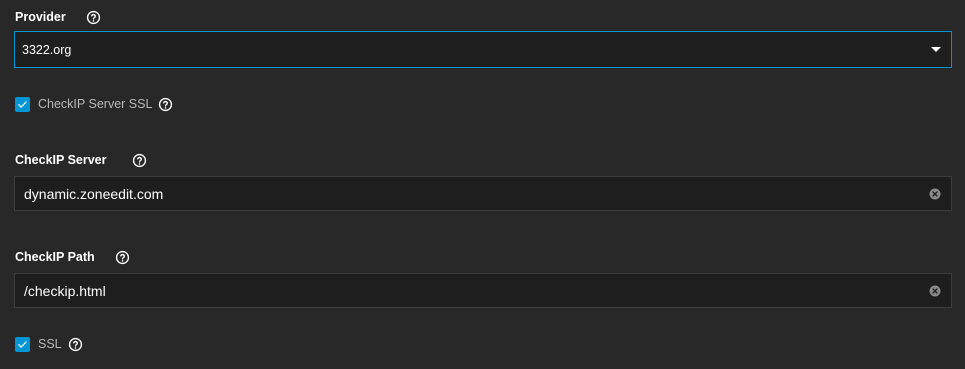  Describe the element at coordinates (22, 344) in the screenshot. I see `ssl-checkbox` at that location.